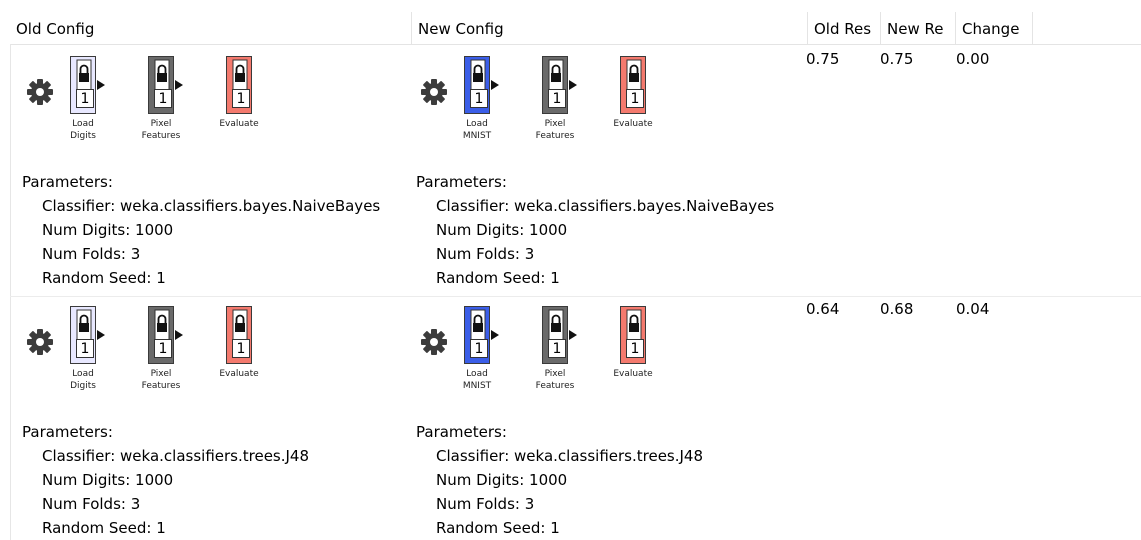  Describe the element at coordinates (897, 309) in the screenshot. I see `new-res-value: 0.68` at that location.